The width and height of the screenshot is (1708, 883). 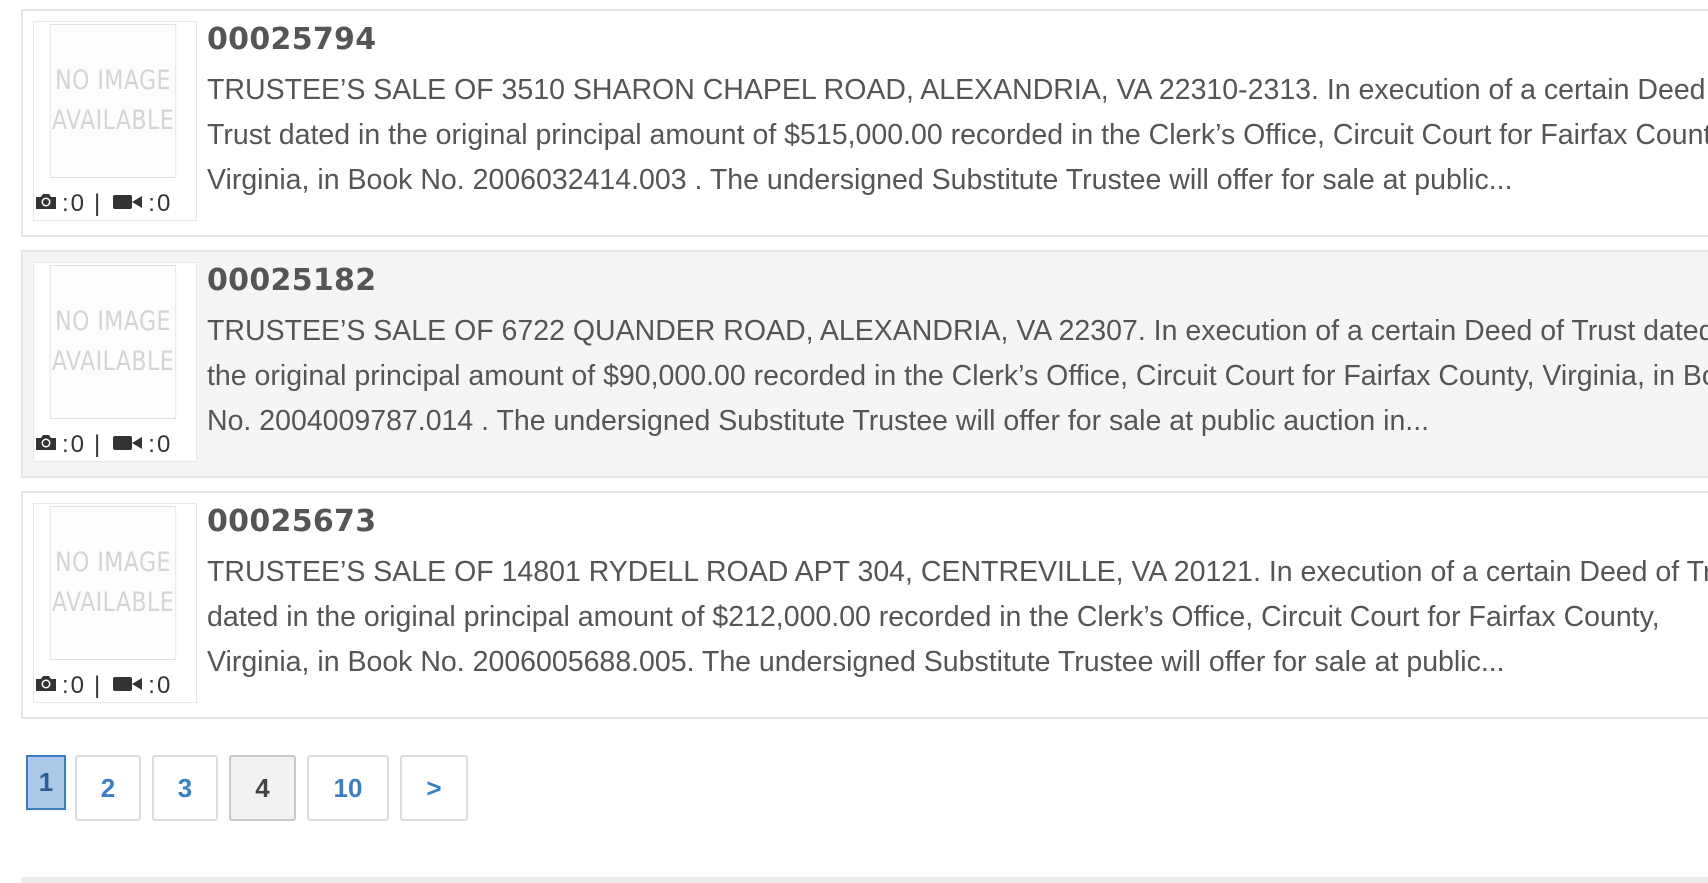 I want to click on pagination: 1 2 3 4 10 >, so click(x=252, y=788).